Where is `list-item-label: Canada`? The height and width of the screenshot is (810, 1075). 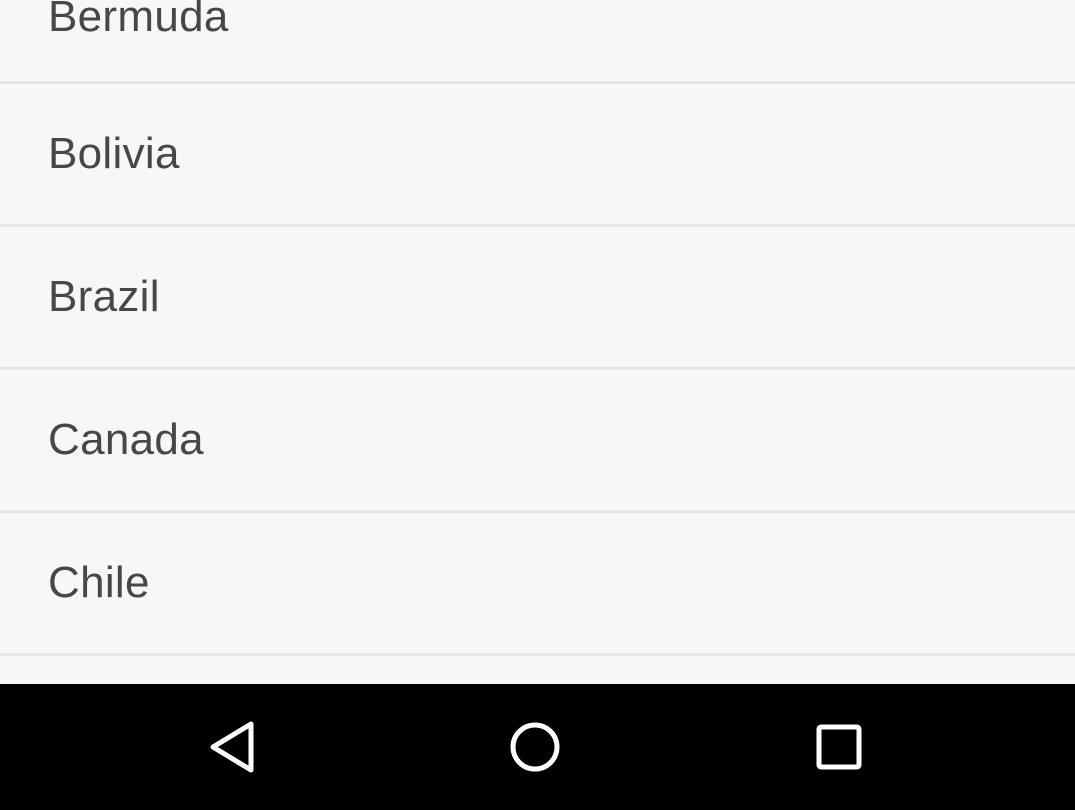 list-item-label: Canada is located at coordinates (126, 439).